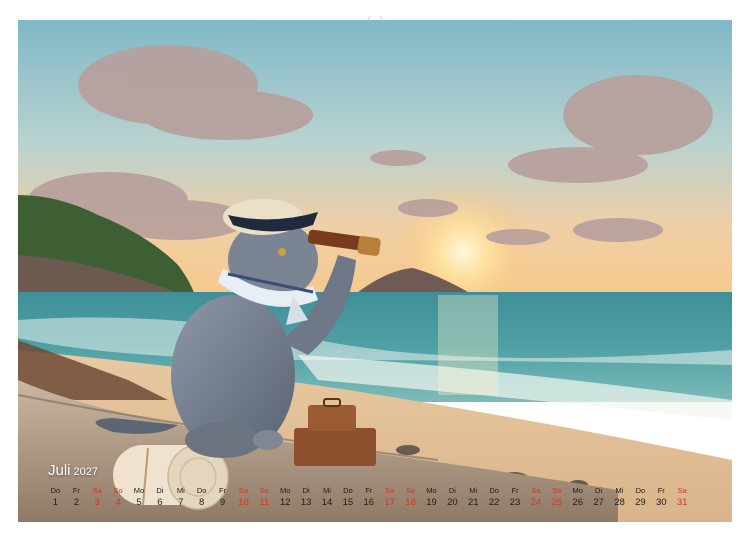 The height and width of the screenshot is (540, 750). What do you see at coordinates (202, 502) in the screenshot?
I see `day-number: 8` at bounding box center [202, 502].